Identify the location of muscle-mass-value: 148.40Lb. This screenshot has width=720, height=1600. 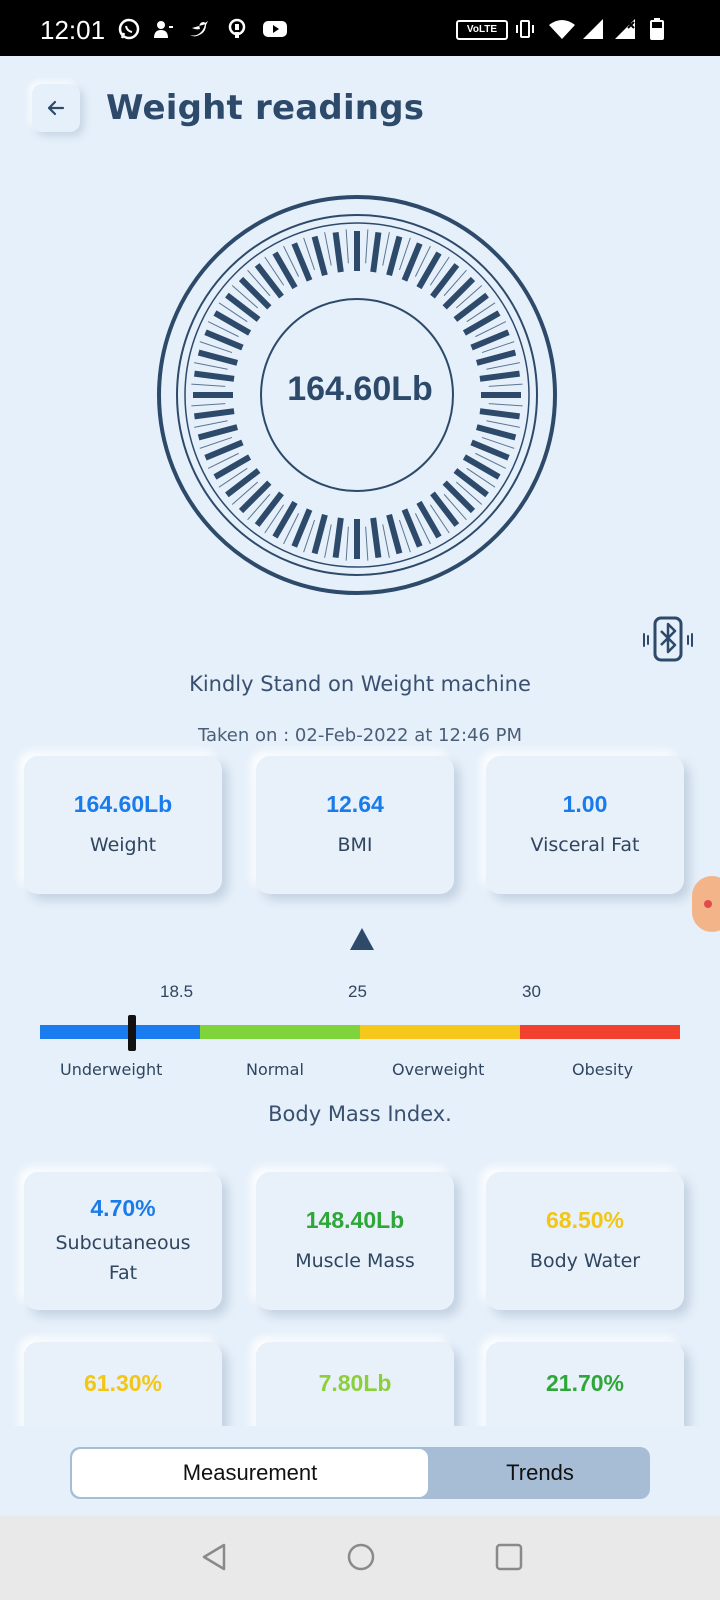
(355, 1219).